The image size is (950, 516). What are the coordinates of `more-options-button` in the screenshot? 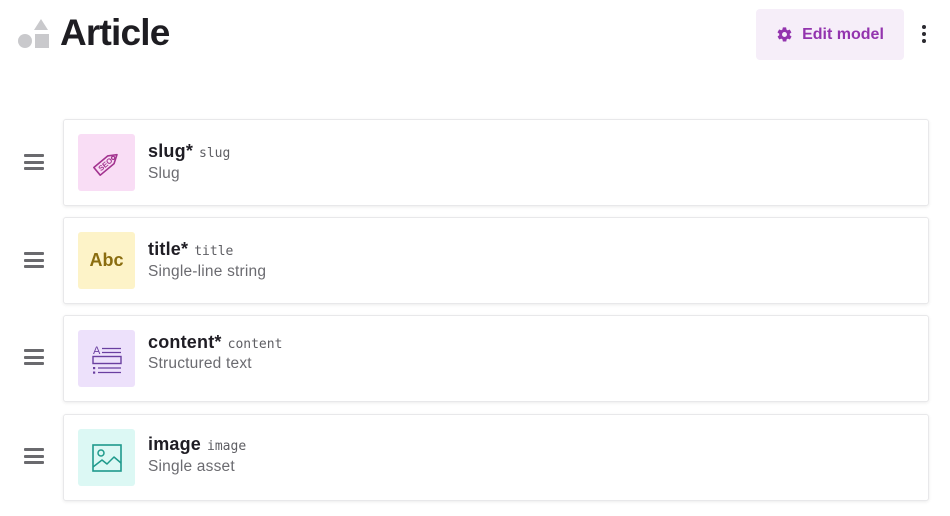 It's located at (924, 34).